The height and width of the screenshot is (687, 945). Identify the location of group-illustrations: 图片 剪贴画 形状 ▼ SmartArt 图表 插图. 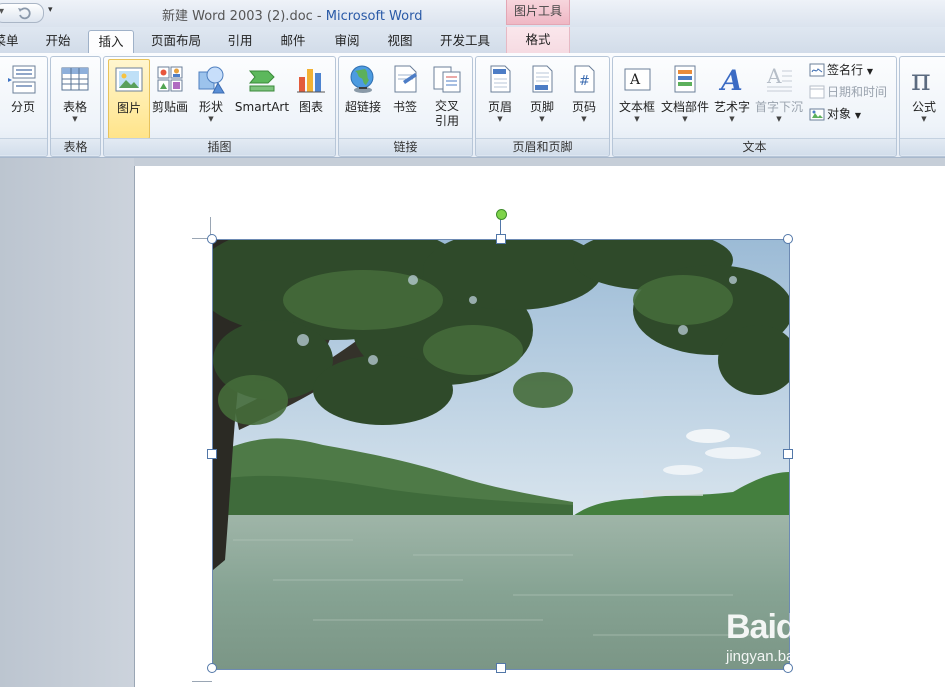
(219, 106).